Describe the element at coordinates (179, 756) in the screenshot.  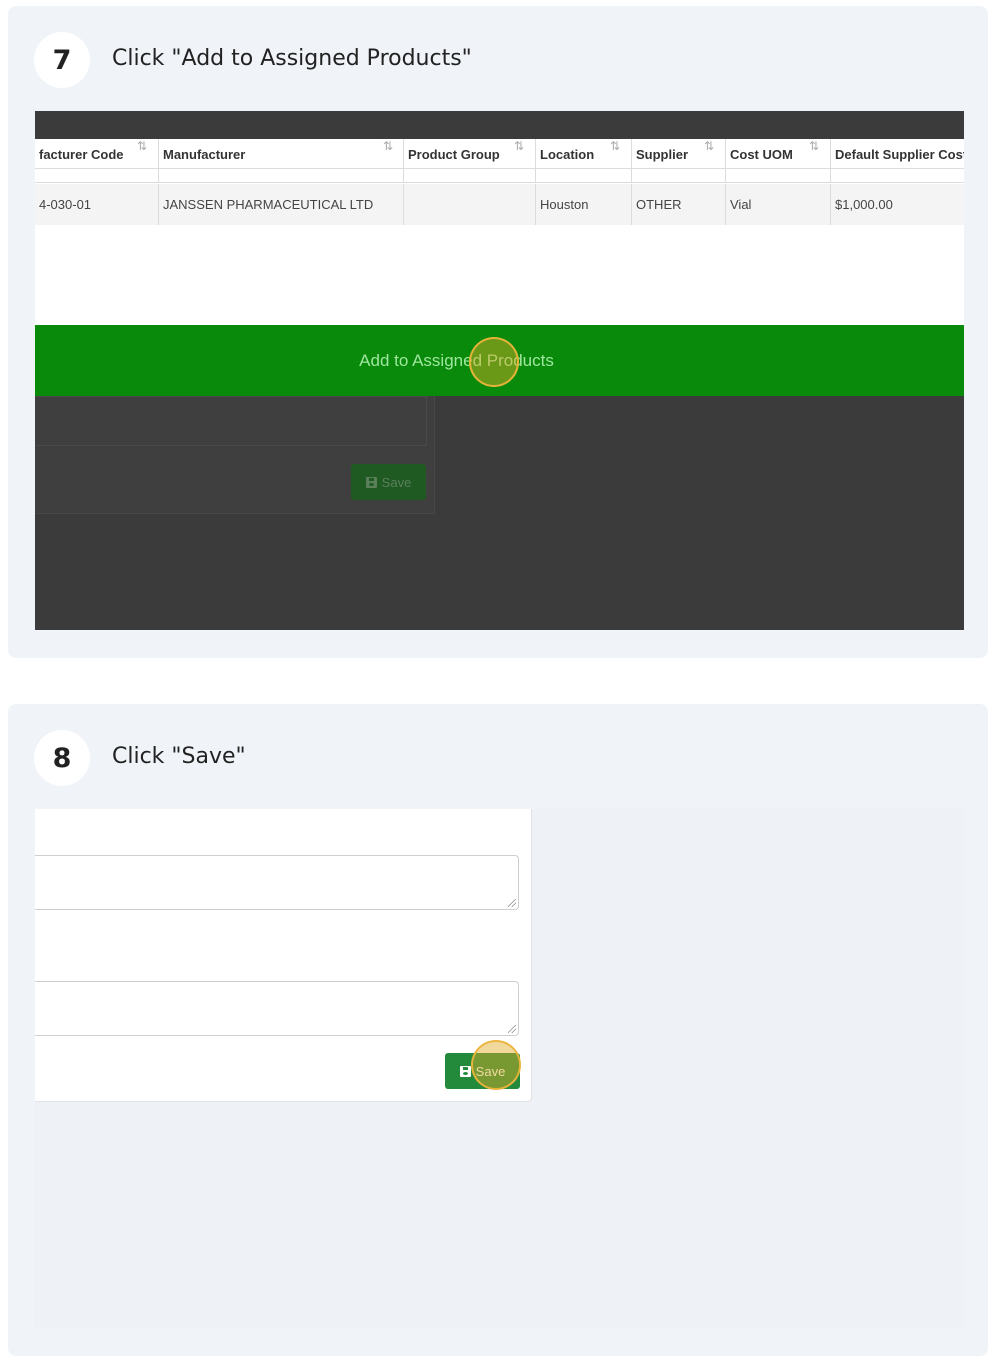
I see `step-8-title: Click "Save"` at that location.